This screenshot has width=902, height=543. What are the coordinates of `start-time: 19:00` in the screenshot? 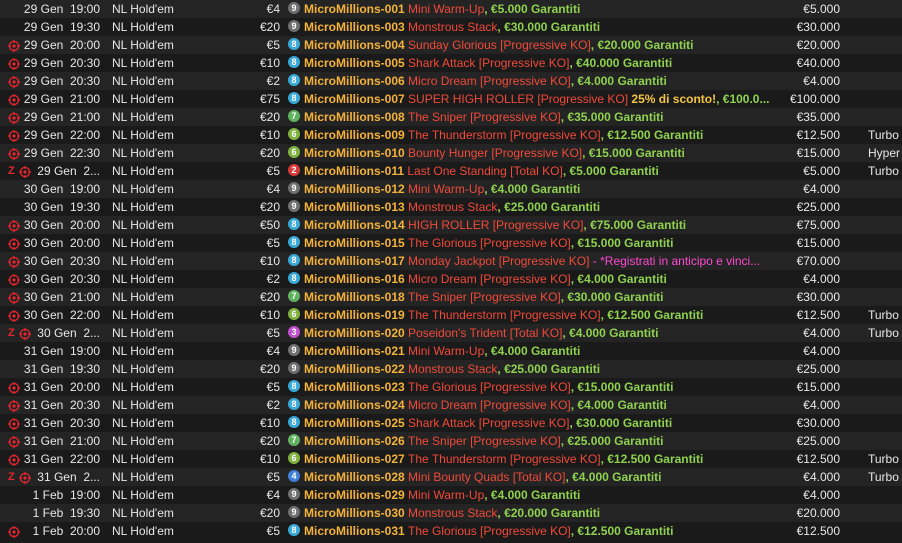 It's located at (84, 495).